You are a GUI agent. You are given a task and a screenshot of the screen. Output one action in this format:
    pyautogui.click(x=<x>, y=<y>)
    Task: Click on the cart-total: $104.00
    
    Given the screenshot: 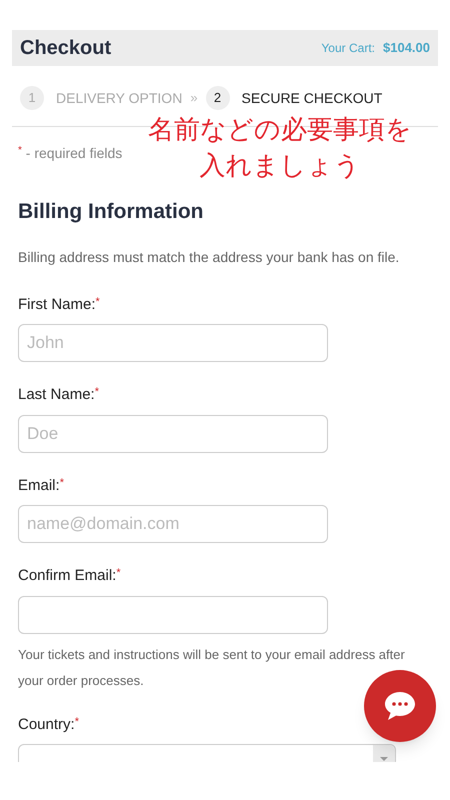 What is the action you would take?
    pyautogui.click(x=406, y=48)
    